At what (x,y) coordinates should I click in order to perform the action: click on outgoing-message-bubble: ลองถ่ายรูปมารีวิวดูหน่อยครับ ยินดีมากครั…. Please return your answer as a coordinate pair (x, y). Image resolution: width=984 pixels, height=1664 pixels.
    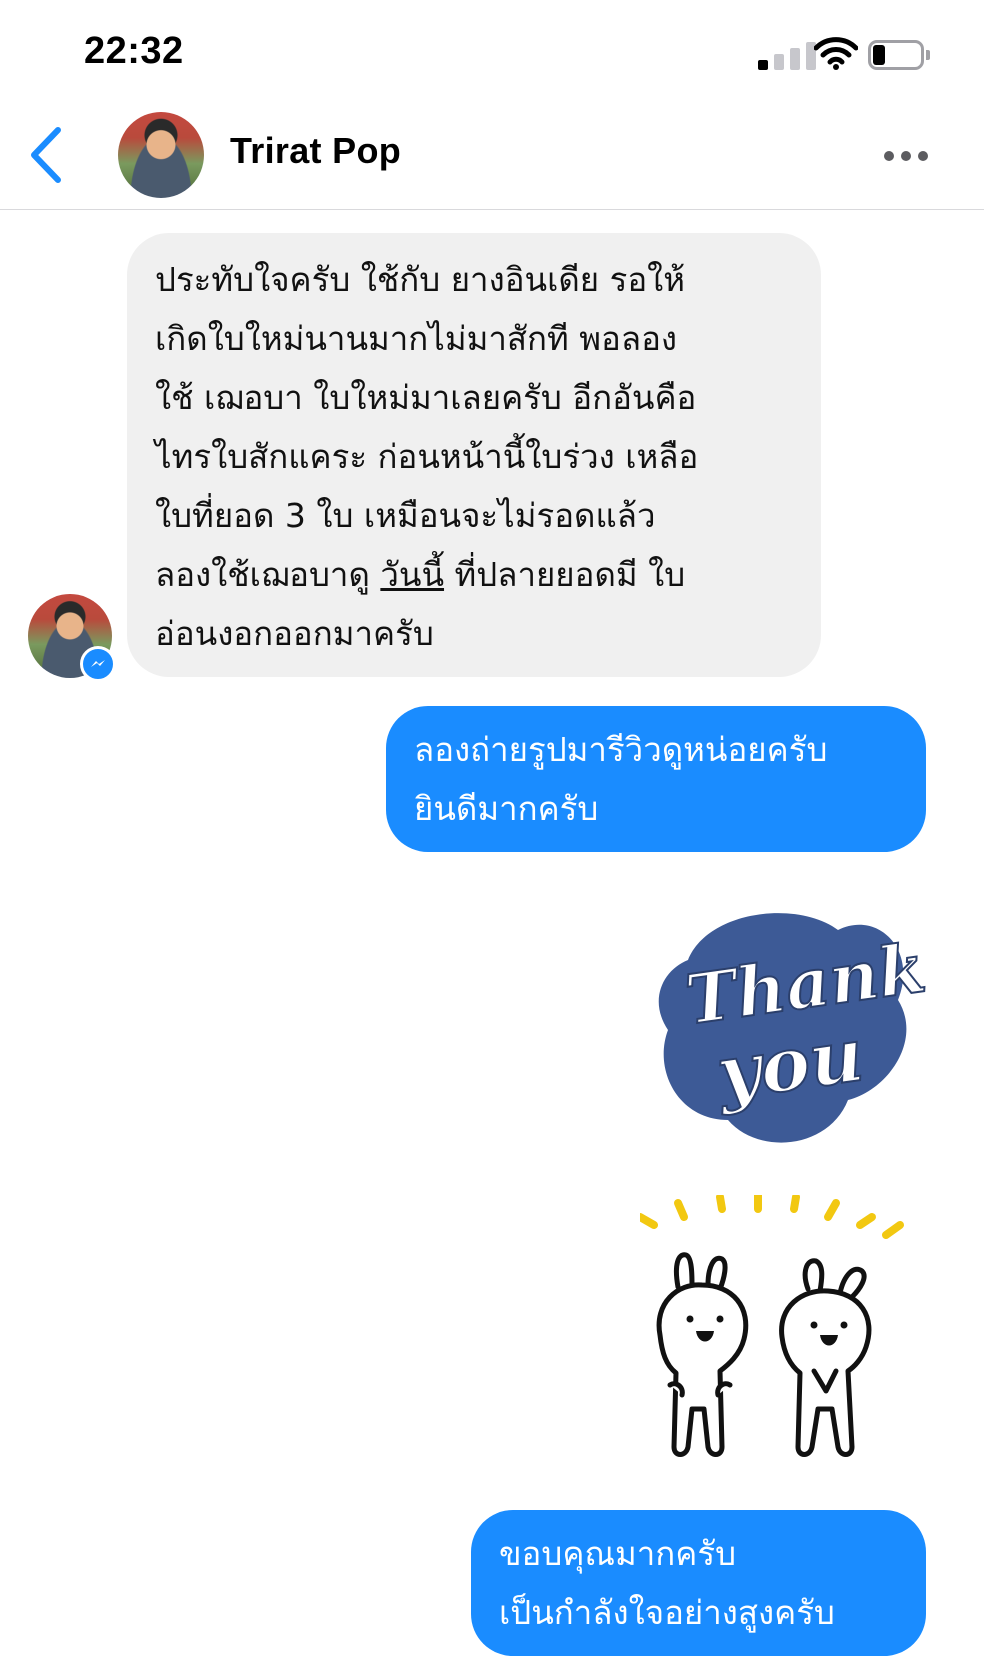
    Looking at the image, I should click on (656, 779).